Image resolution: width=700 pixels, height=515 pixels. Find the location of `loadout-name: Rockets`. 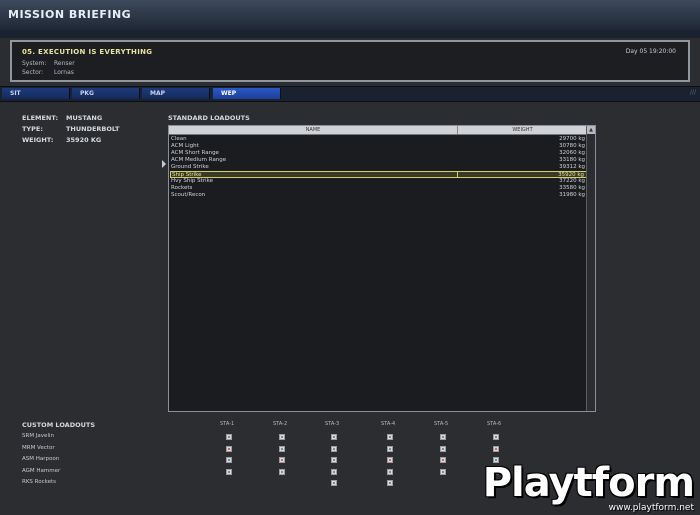

loadout-name: Rockets is located at coordinates (182, 188).